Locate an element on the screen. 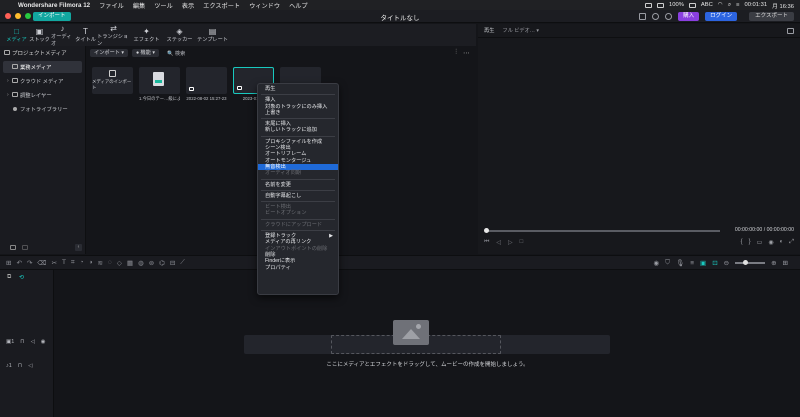 This screenshot has height=417, width=800. search-input: 🔍 検索 is located at coordinates (176, 53).